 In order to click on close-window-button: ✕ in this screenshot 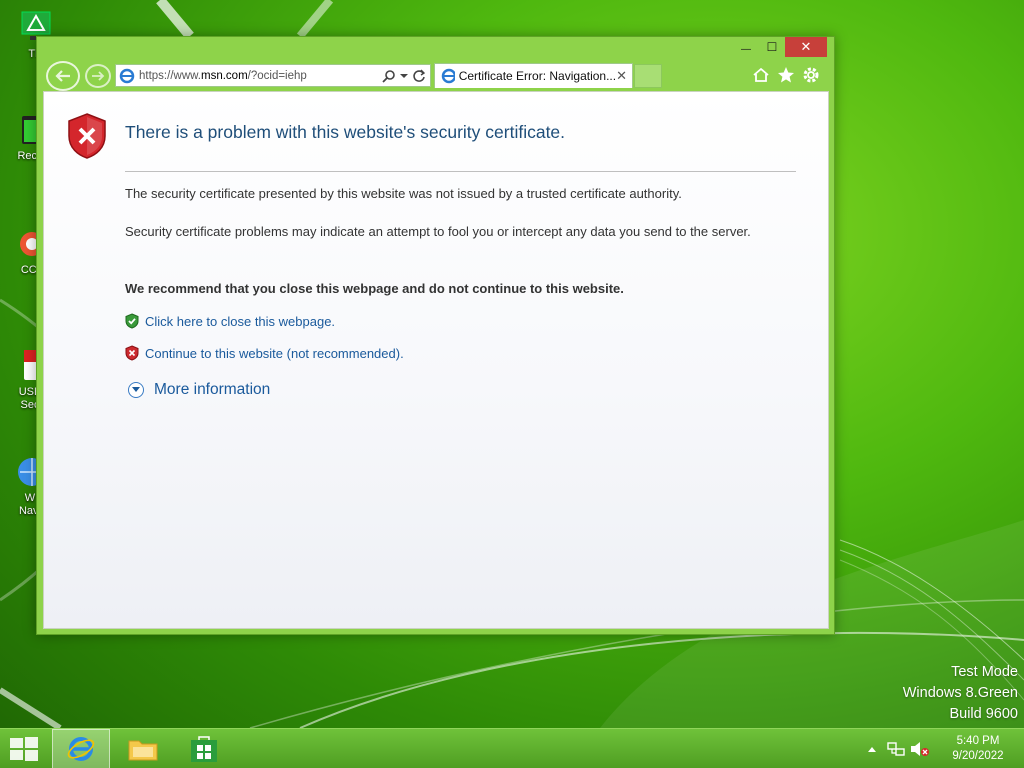, I will do `click(806, 47)`.